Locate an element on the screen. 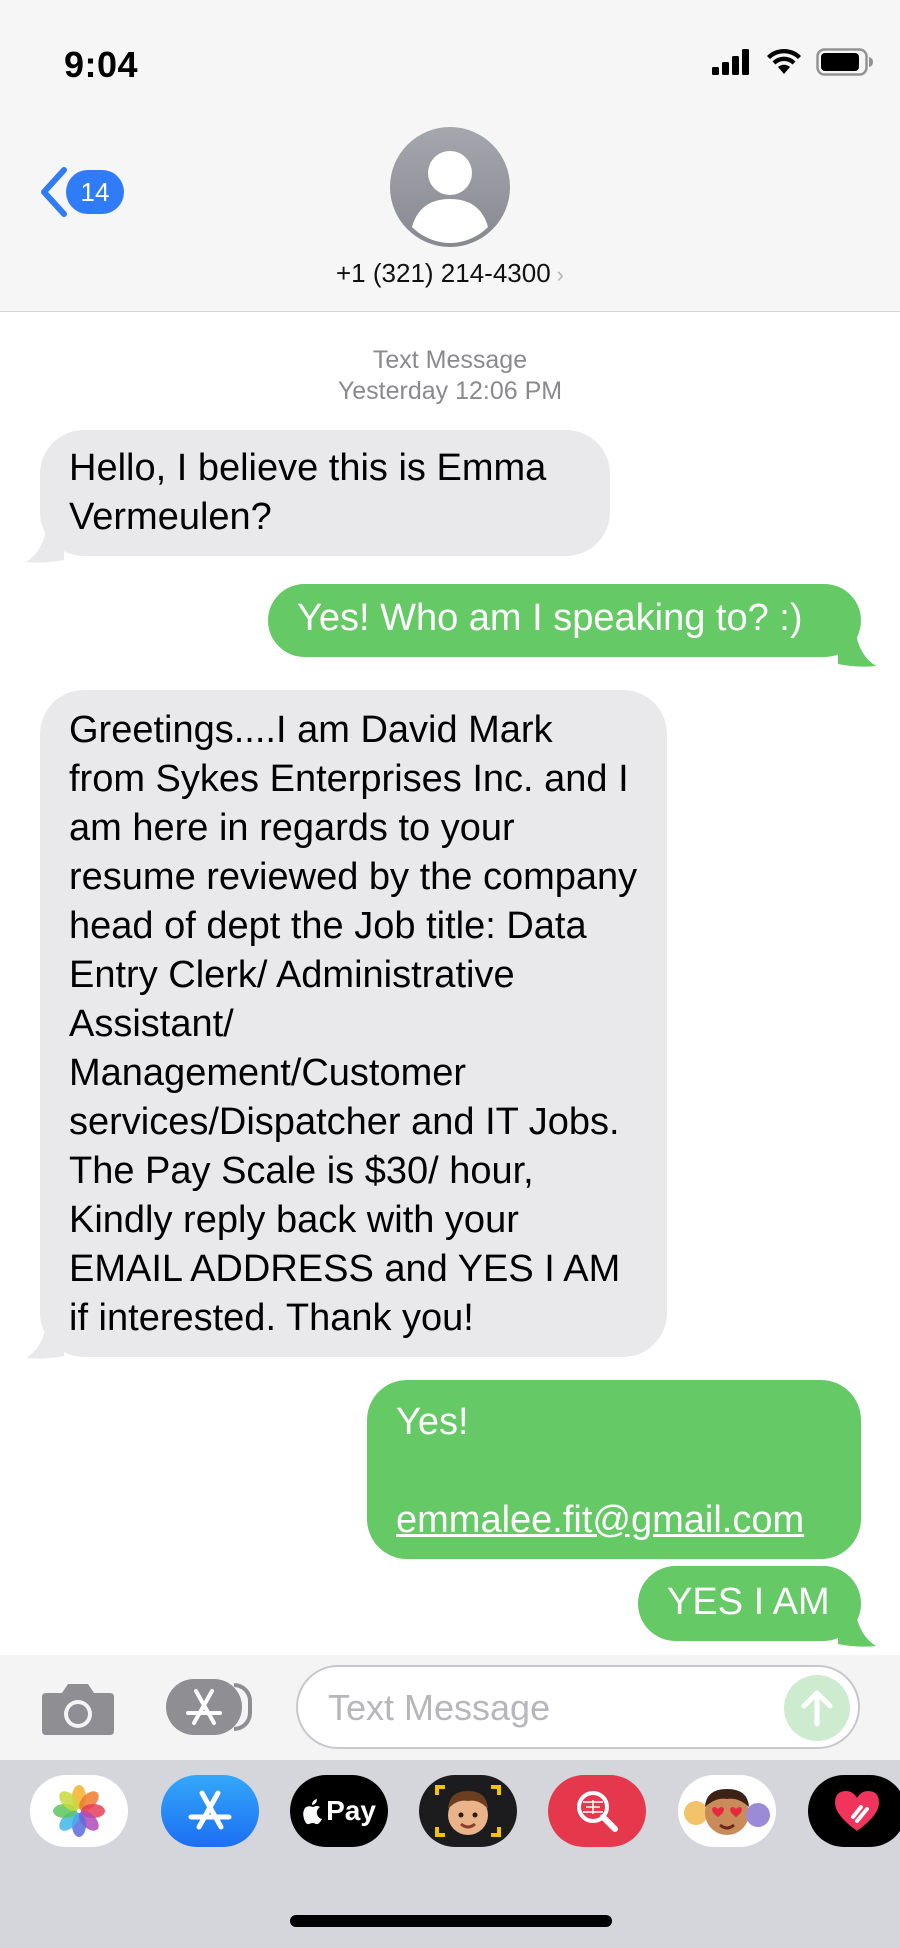  digital-touch-app is located at coordinates (854, 1811).